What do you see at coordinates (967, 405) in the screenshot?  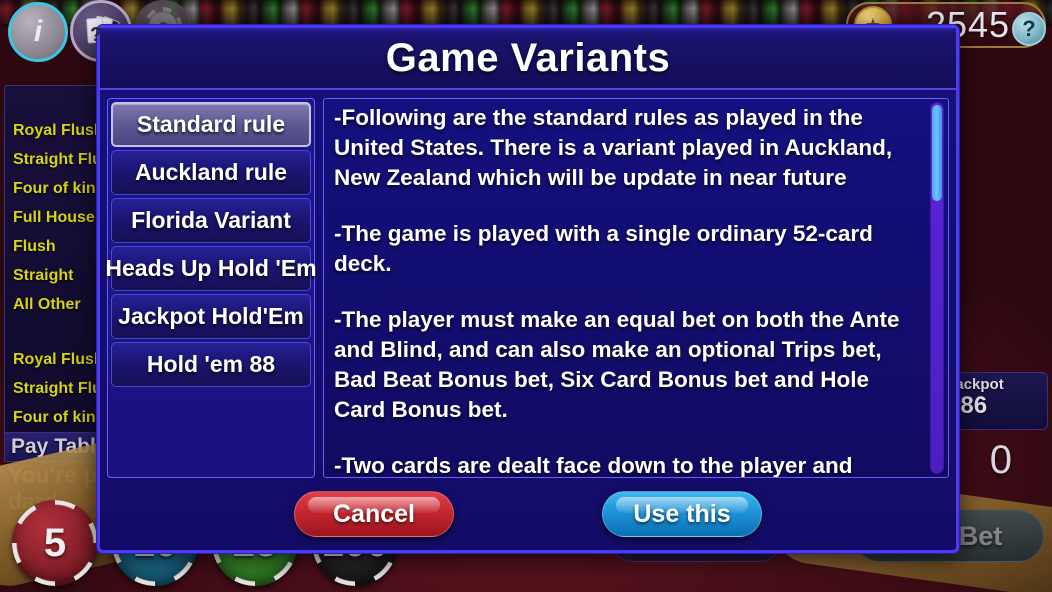 I see `jackpot-value: 586` at bounding box center [967, 405].